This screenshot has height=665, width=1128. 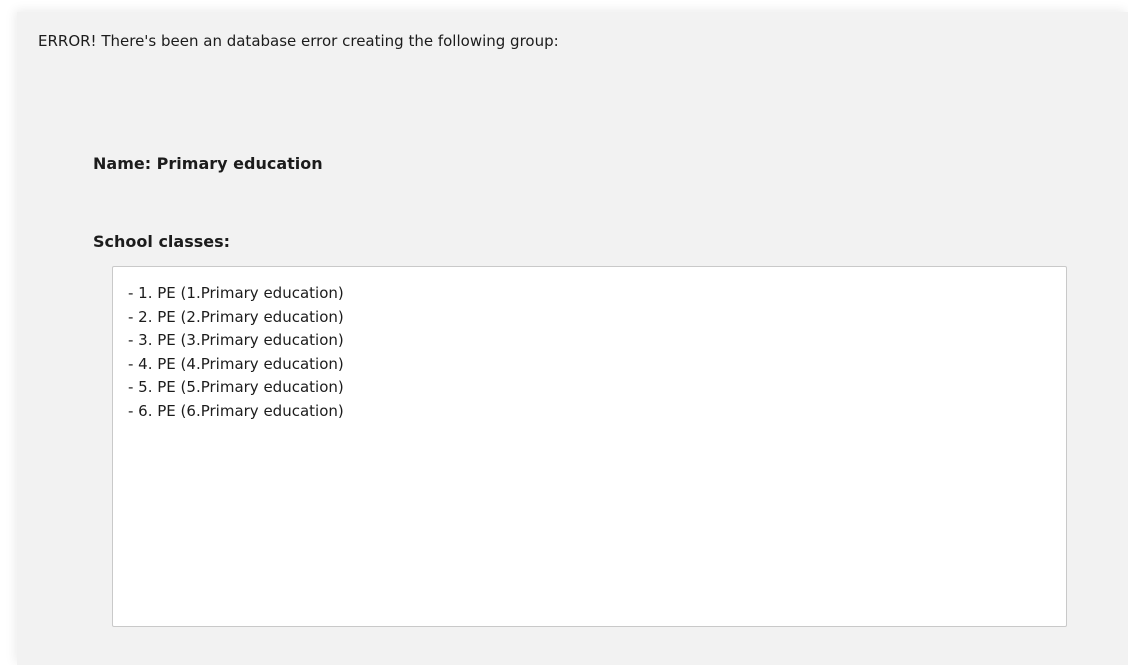 I want to click on class-list-item: - 6. PE (6.Primary education), so click(x=236, y=410).